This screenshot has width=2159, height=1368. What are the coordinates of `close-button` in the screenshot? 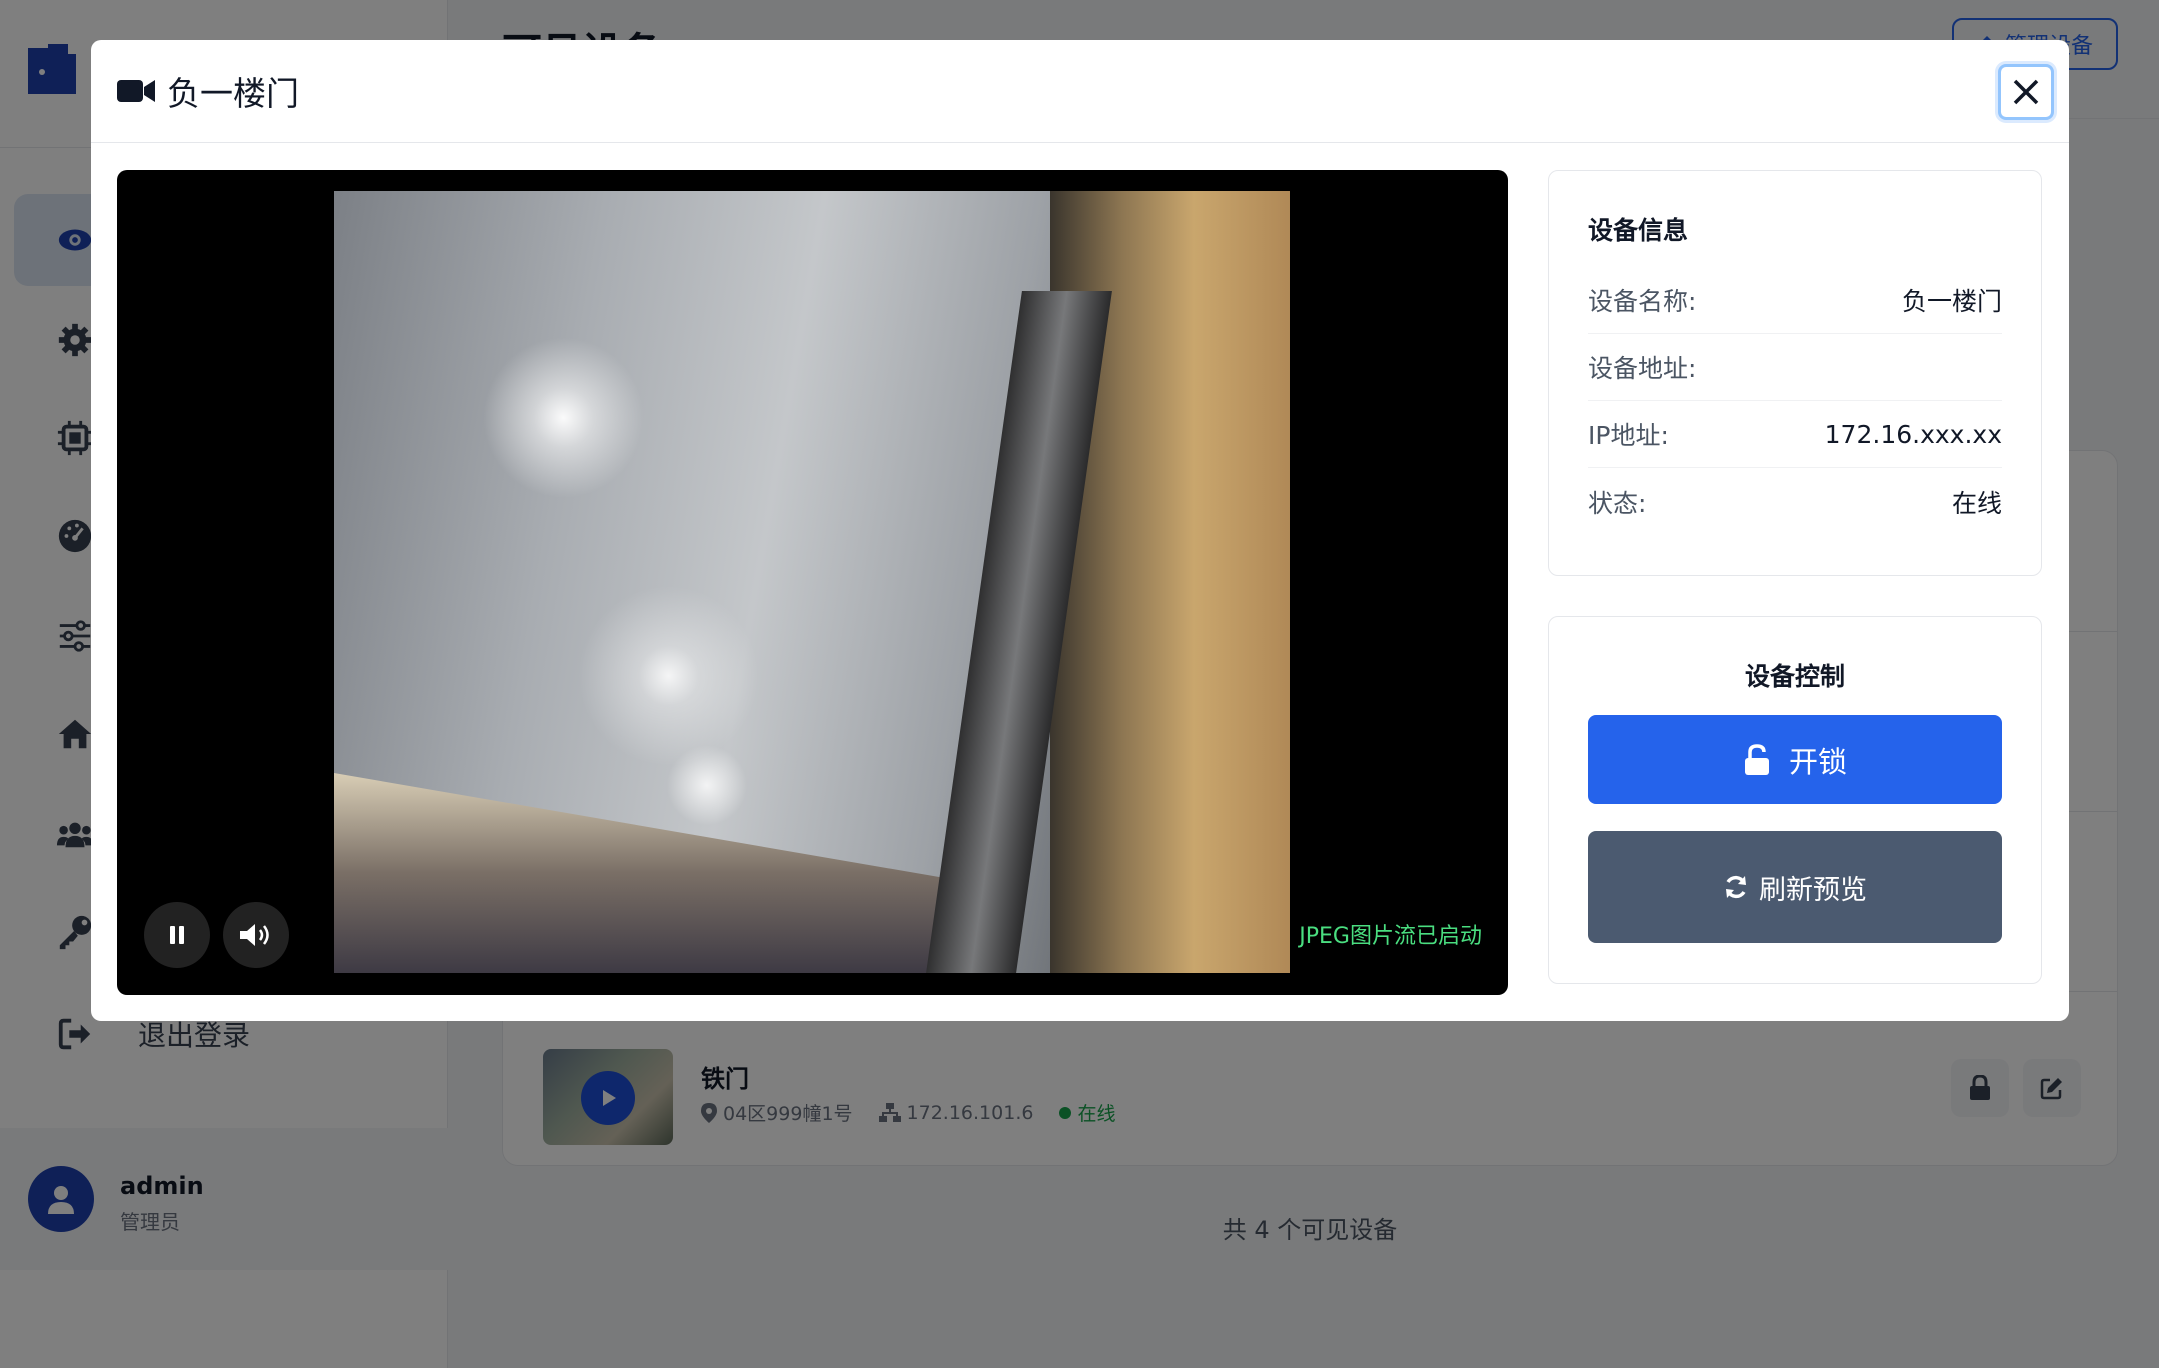 It's located at (2026, 92).